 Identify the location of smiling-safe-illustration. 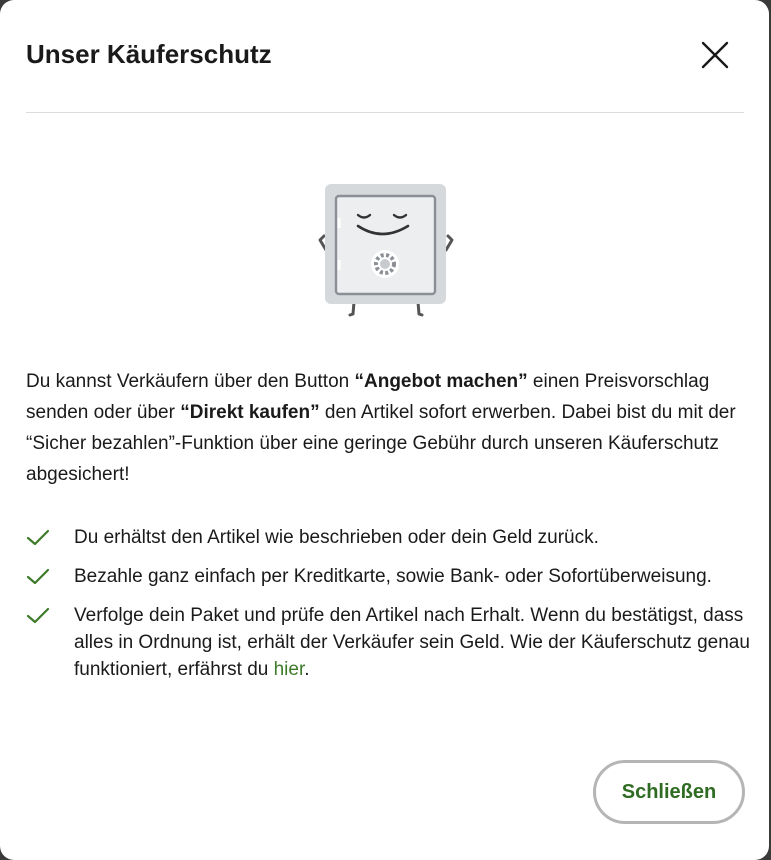
(386, 251).